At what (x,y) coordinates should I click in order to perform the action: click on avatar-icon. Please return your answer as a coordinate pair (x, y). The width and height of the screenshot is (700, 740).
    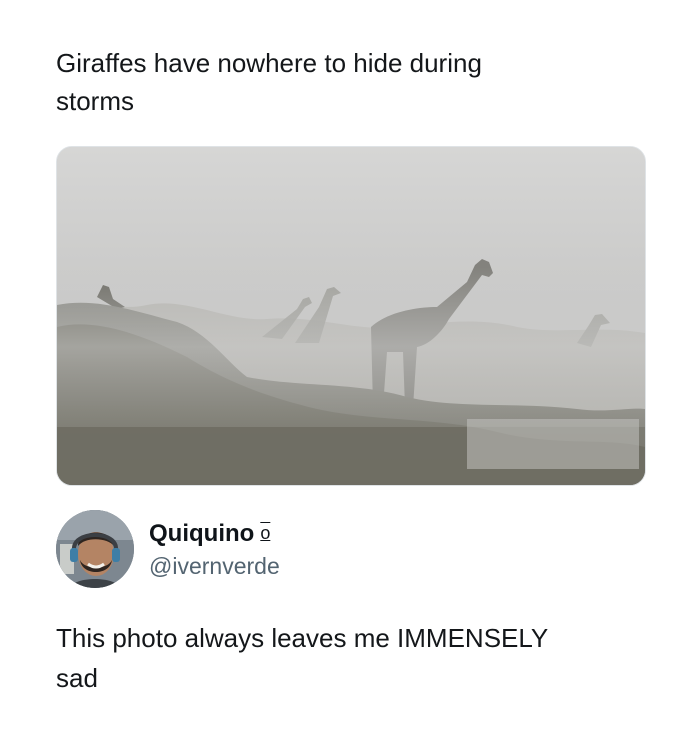
    Looking at the image, I should click on (95, 549).